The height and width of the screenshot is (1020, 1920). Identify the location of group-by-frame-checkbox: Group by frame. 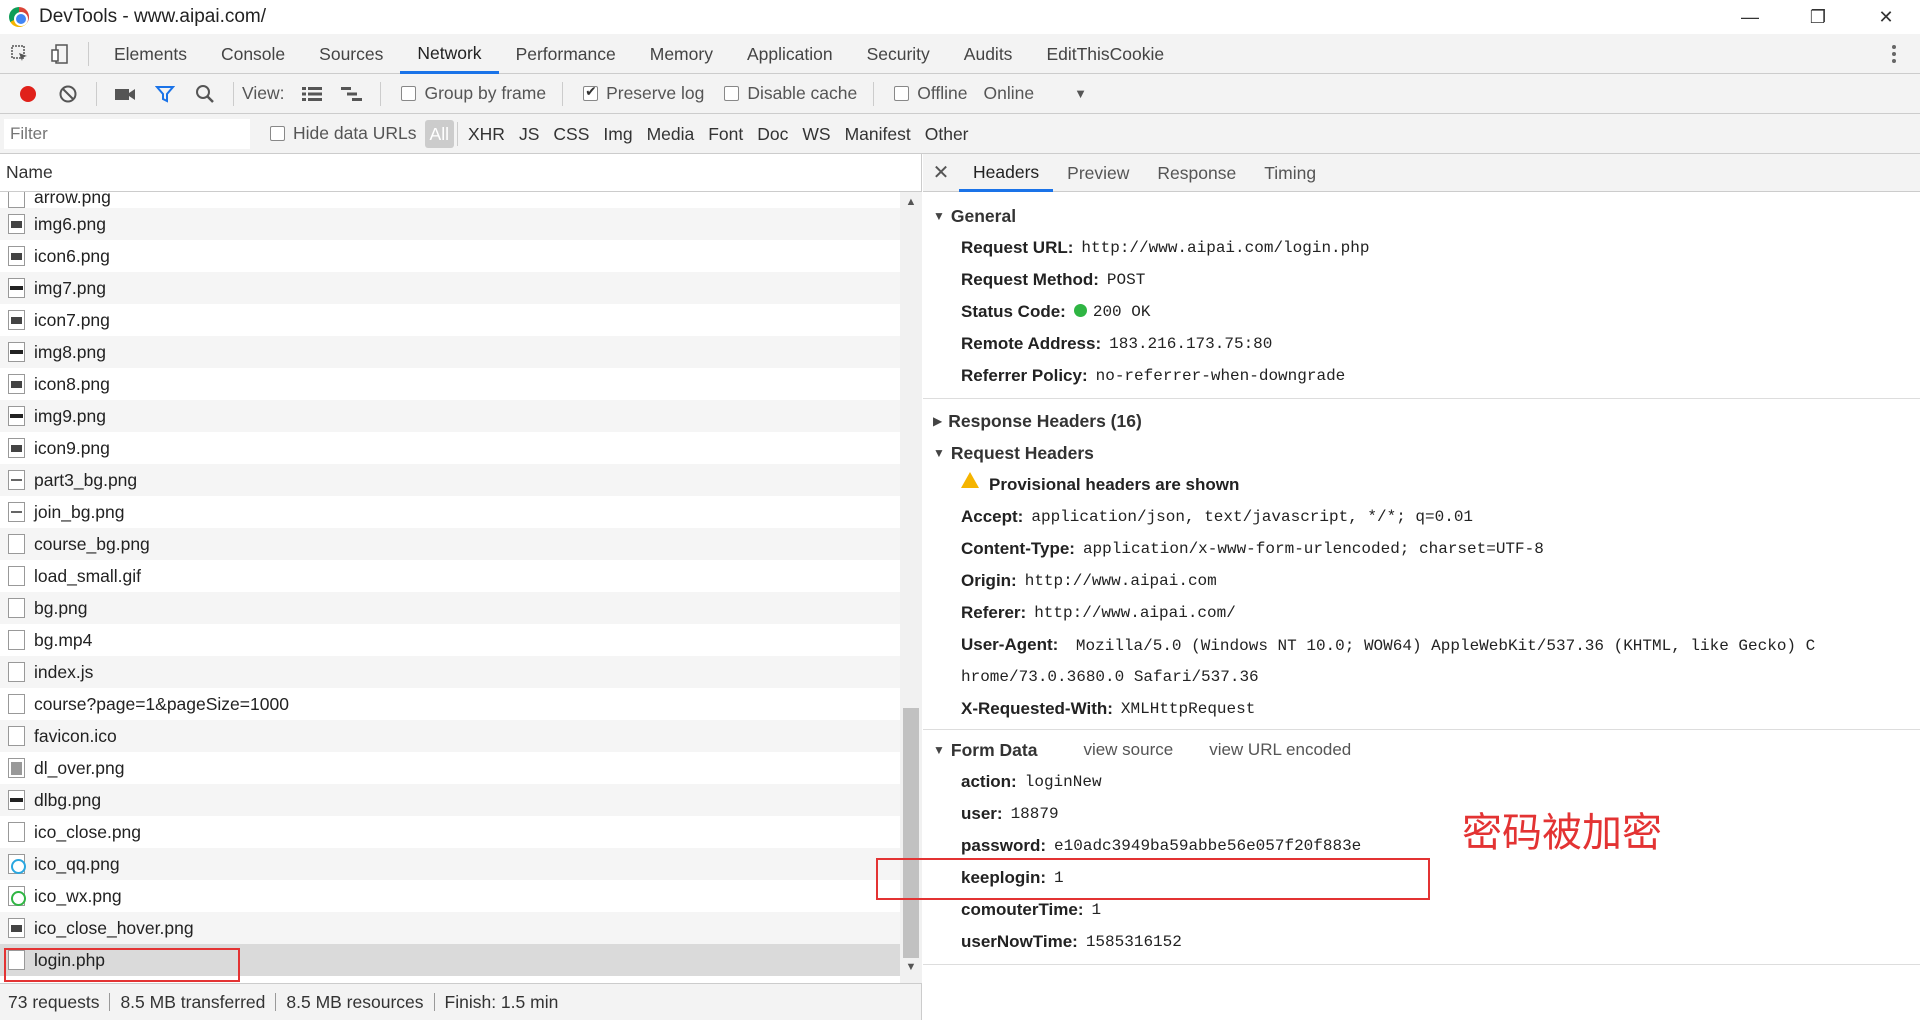
(473, 93).